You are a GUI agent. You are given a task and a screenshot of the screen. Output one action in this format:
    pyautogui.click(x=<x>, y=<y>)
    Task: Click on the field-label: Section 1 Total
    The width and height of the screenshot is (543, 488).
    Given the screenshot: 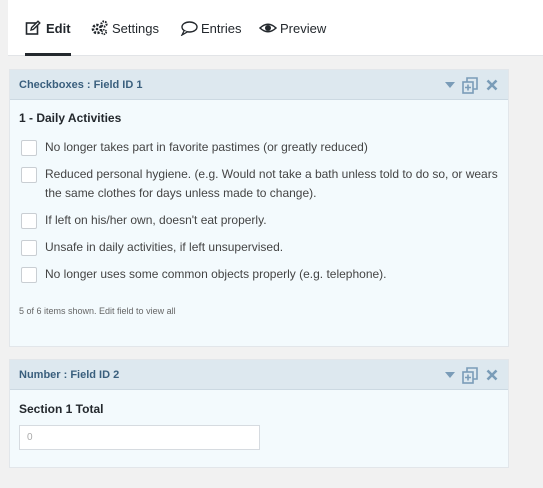 What is the action you would take?
    pyautogui.click(x=61, y=409)
    